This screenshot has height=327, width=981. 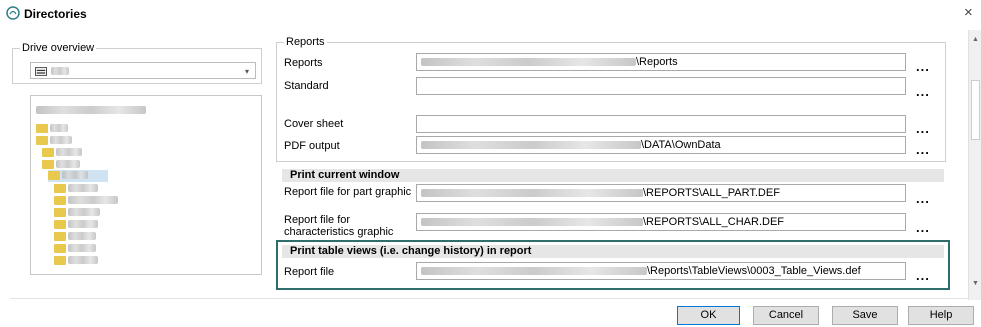 What do you see at coordinates (975, 39) in the screenshot?
I see `scroll-up-icon: ▲` at bounding box center [975, 39].